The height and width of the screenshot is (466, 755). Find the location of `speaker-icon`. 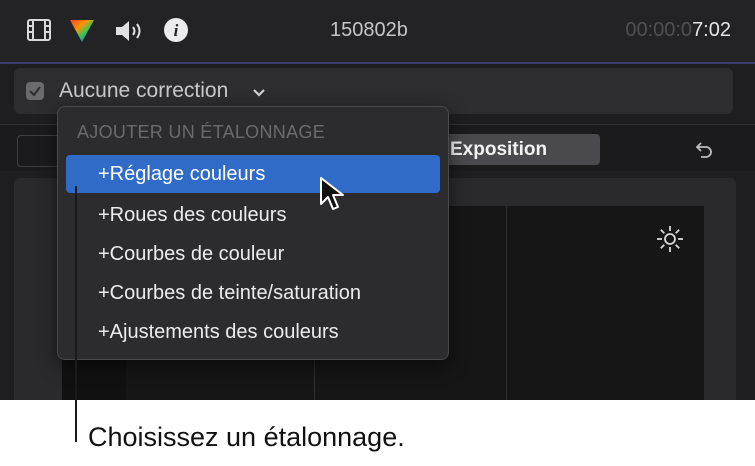

speaker-icon is located at coordinates (130, 33).